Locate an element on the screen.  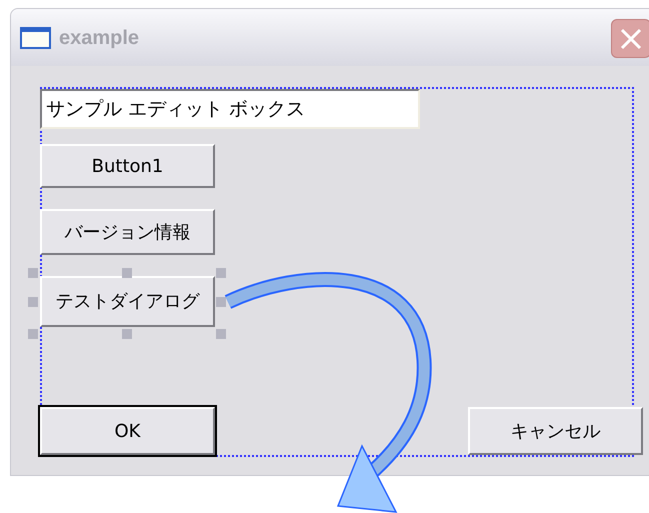
dialog-button: キャンセル is located at coordinates (555, 431).